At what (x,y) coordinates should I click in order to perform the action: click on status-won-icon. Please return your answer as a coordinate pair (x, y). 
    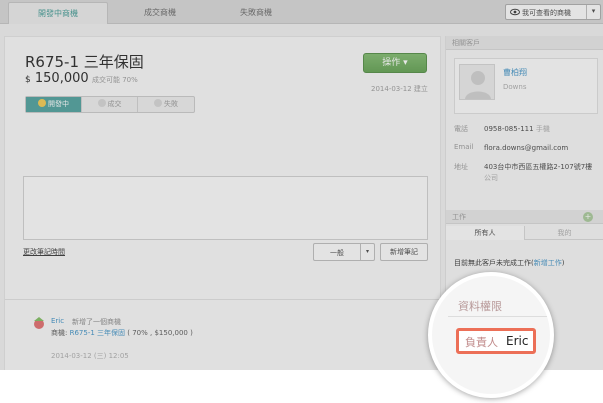
    Looking at the image, I should click on (101, 103).